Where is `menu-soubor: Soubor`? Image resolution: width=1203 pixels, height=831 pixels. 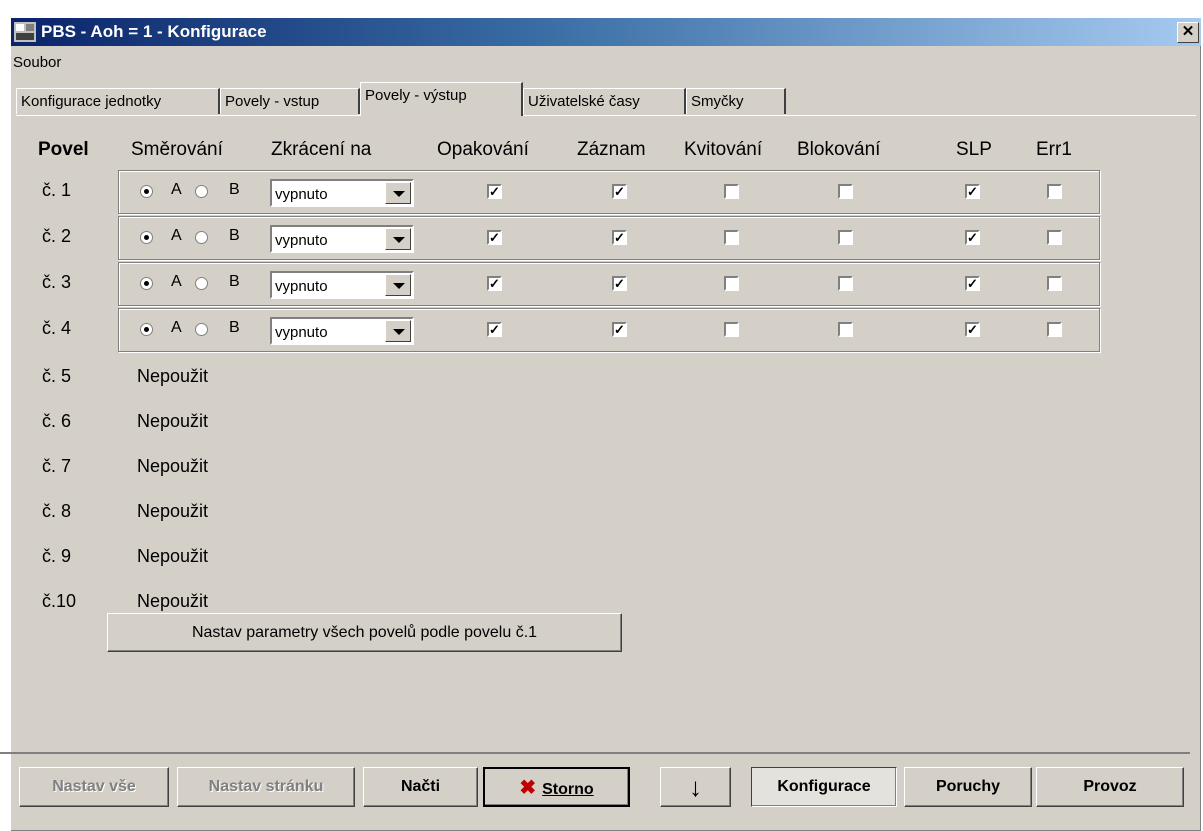 menu-soubor: Soubor is located at coordinates (37, 62).